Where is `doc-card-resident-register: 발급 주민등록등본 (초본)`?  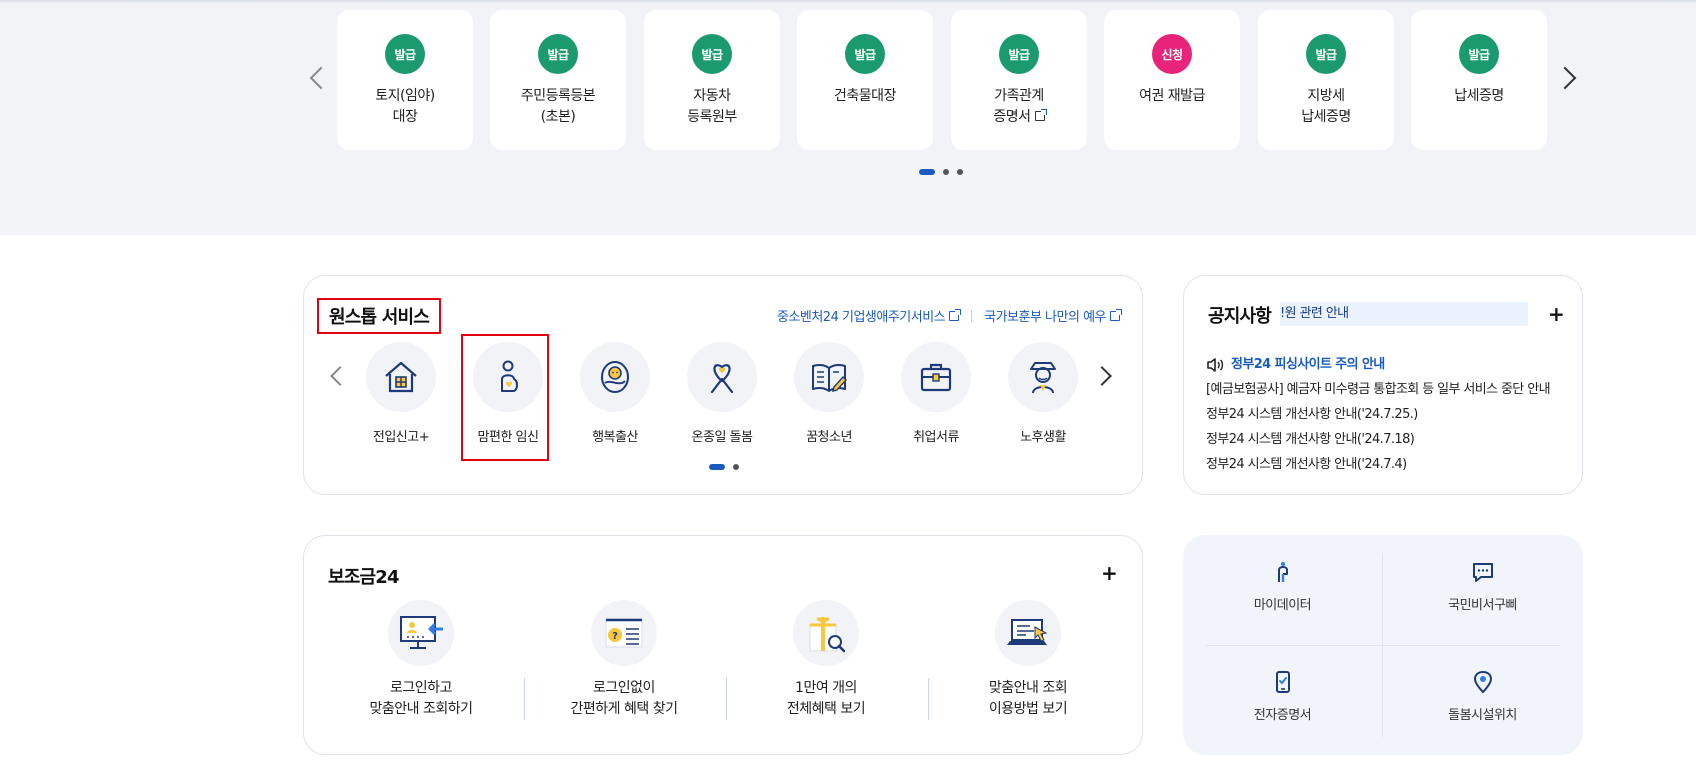
doc-card-resident-register: 발급 주민등록등본 (초본) is located at coordinates (558, 80).